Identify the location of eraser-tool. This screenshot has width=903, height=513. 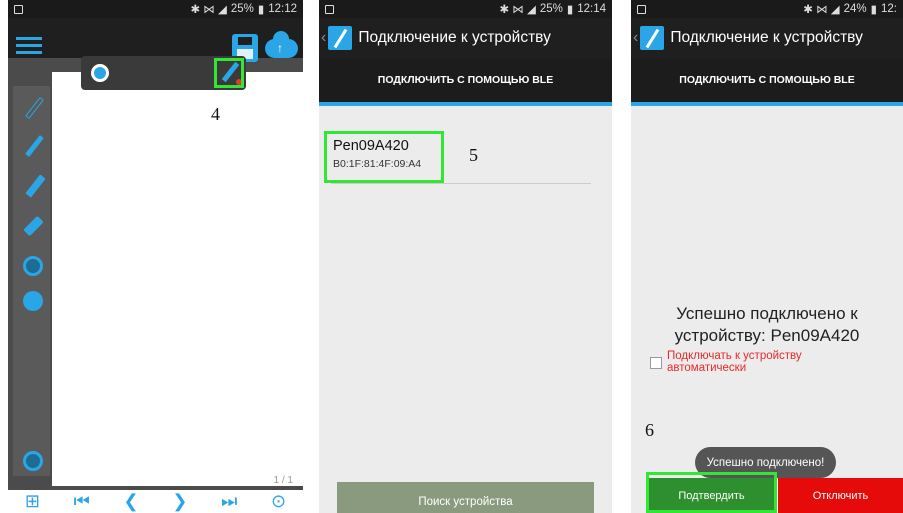
(33, 226).